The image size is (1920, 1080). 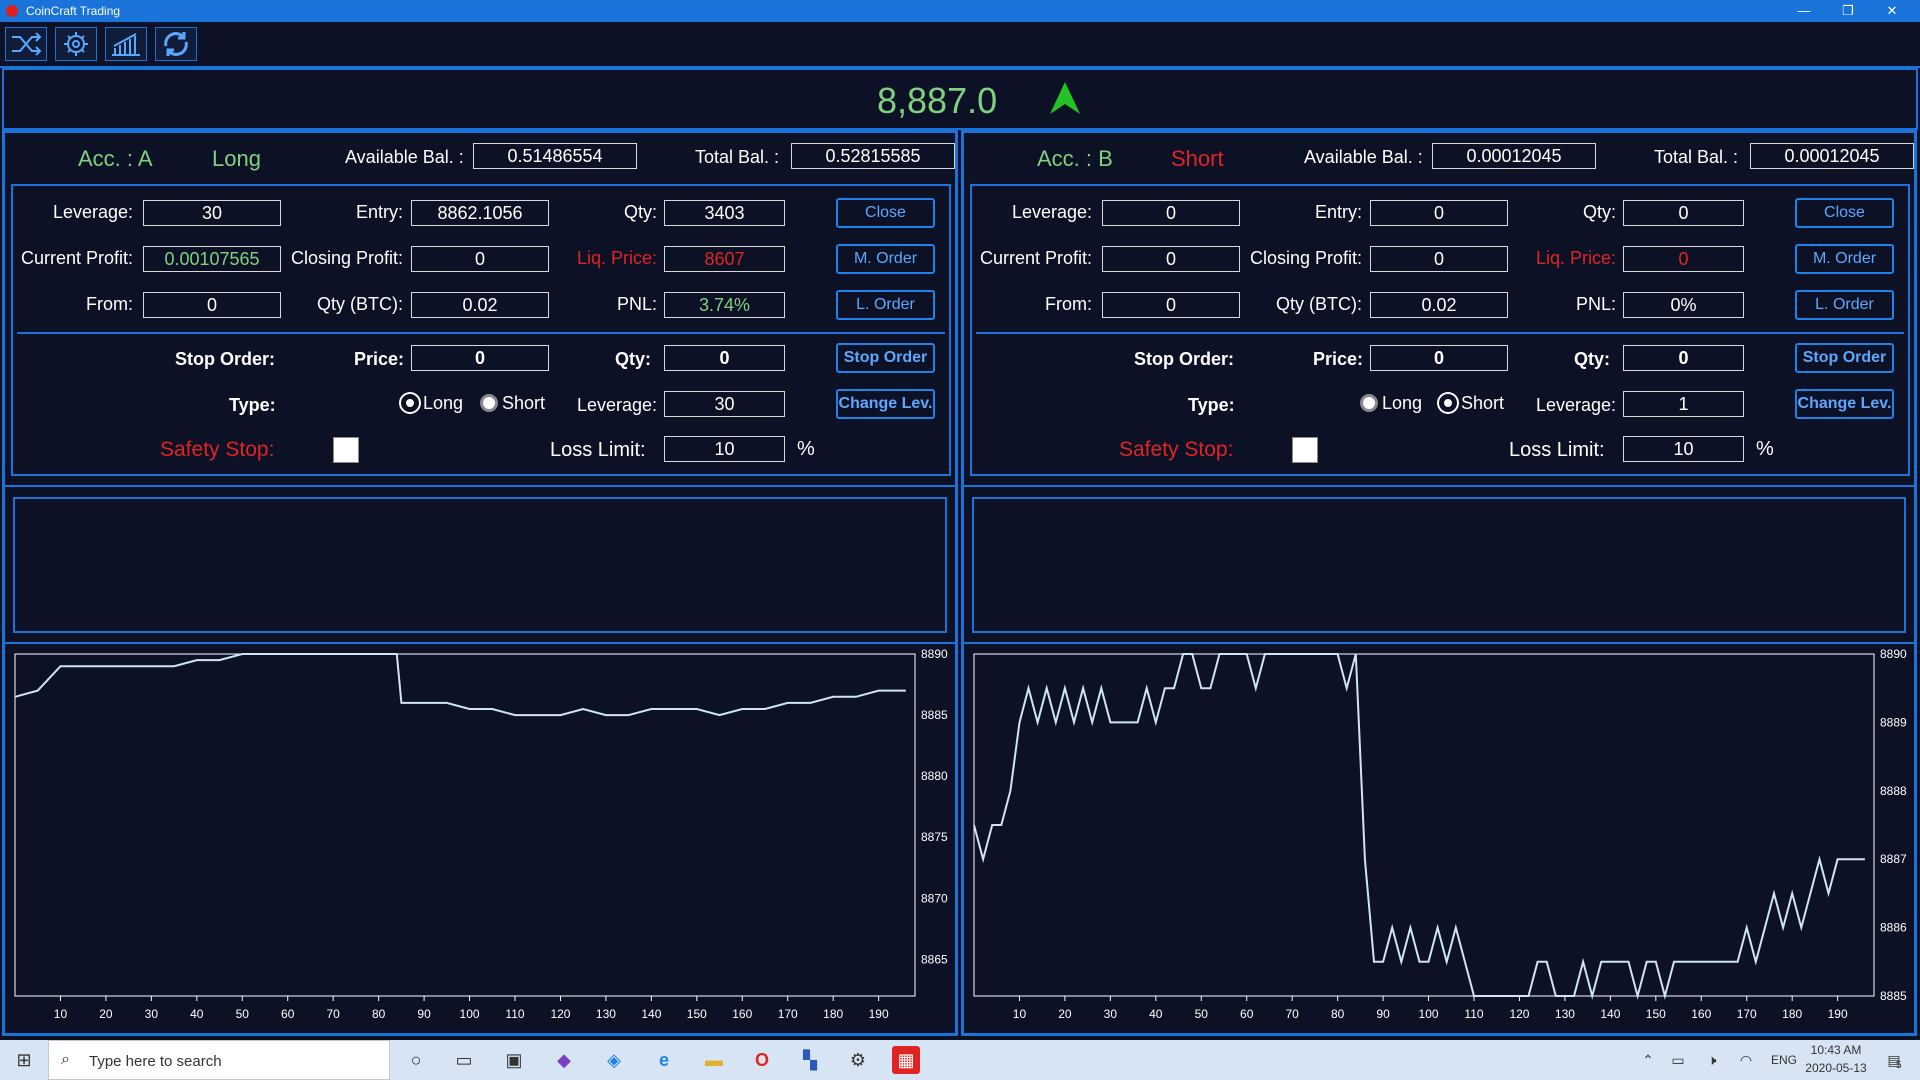 What do you see at coordinates (470, 1014) in the screenshot?
I see `x-tick-label: 100` at bounding box center [470, 1014].